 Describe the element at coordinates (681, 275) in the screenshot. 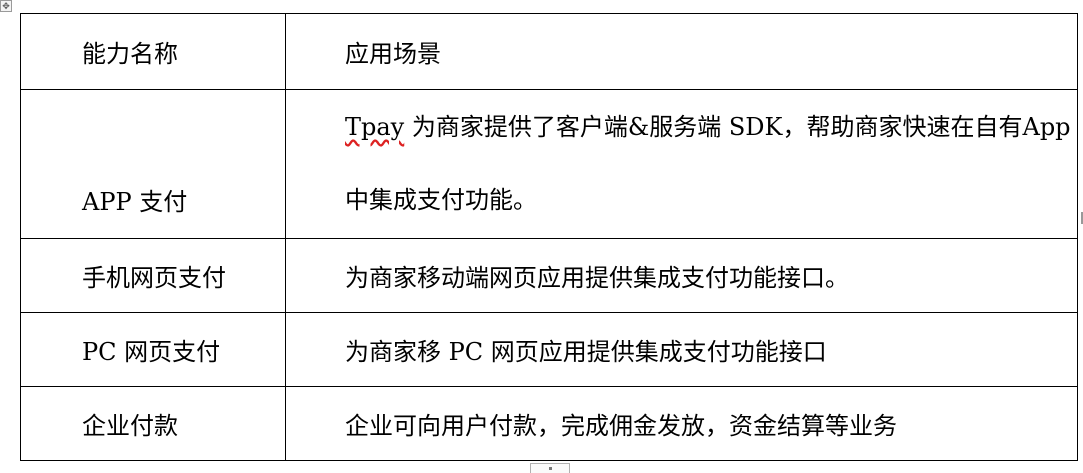

I see `row-desc-mobile-web-pay: 为商家移动端网页应用提供集成支付功能接口。` at that location.